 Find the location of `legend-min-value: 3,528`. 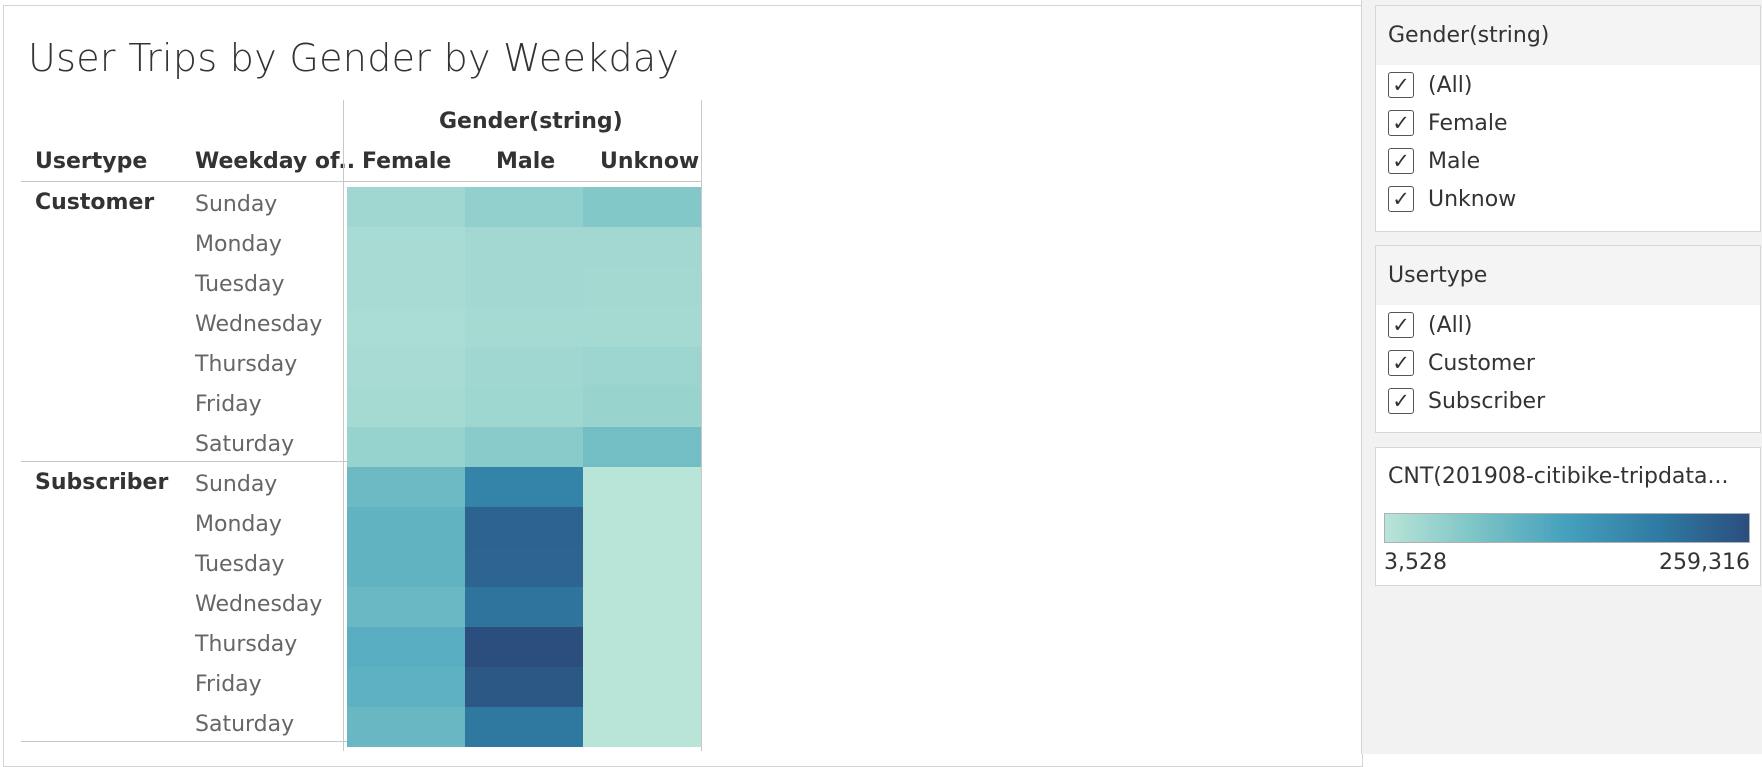

legend-min-value: 3,528 is located at coordinates (1415, 562).